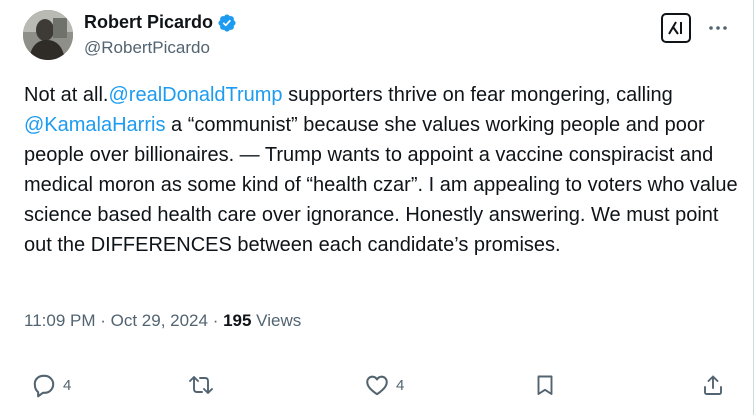  I want to click on author-name: Robert Picardo, so click(160, 22).